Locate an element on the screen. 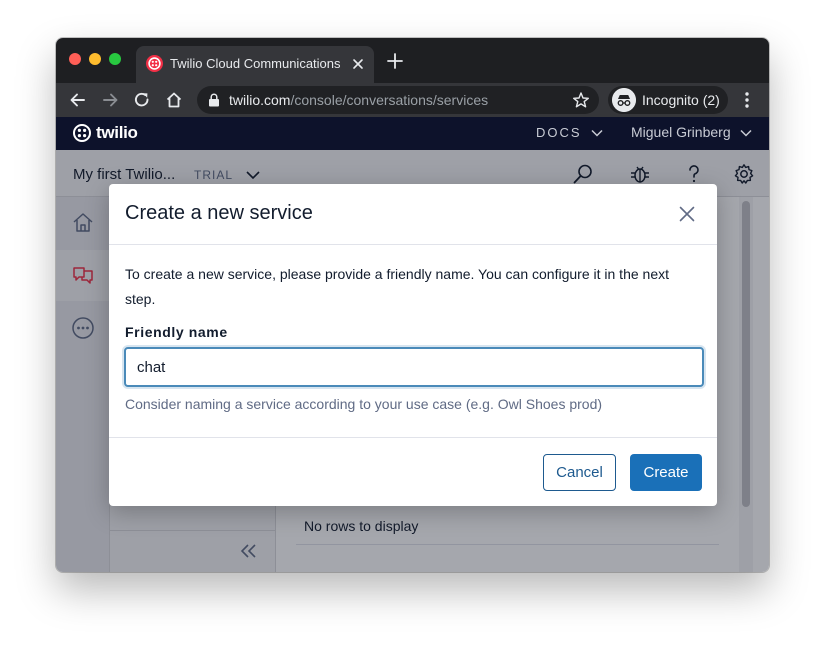 This screenshot has height=646, width=825. cancel-button: Cancel is located at coordinates (579, 472).